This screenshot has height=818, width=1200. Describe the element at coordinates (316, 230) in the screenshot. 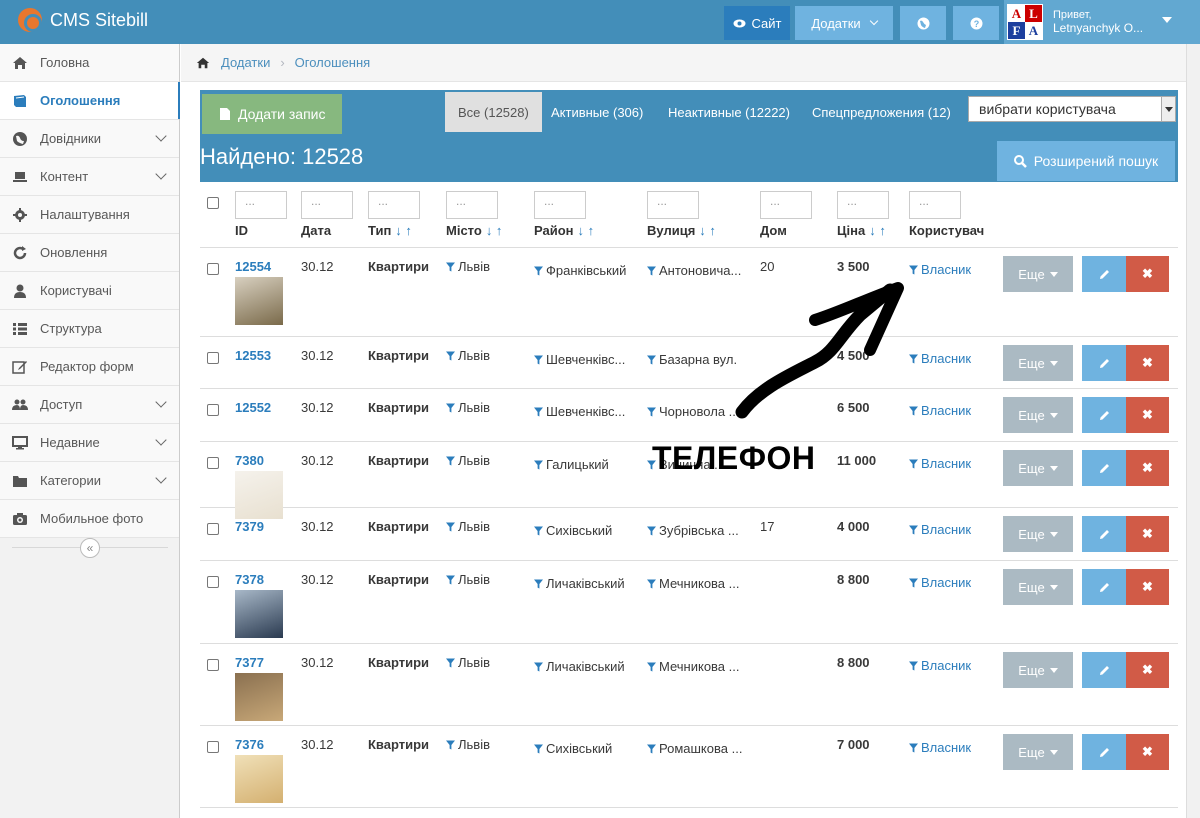

I see `column-header-date: Дата` at that location.